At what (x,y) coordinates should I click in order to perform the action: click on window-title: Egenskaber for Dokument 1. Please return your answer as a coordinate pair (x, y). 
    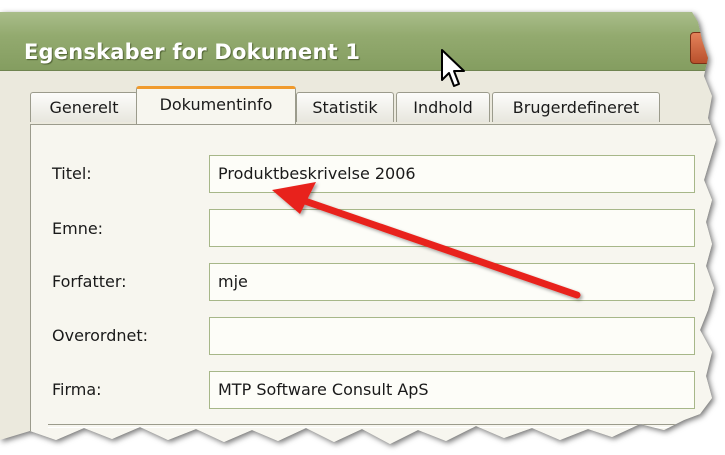
    Looking at the image, I should click on (192, 52).